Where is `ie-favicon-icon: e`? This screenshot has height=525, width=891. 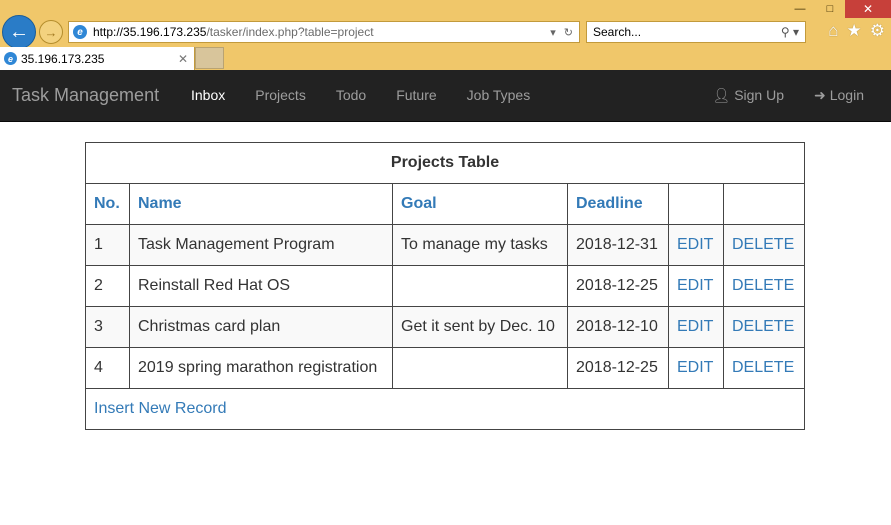
ie-favicon-icon: e is located at coordinates (80, 32).